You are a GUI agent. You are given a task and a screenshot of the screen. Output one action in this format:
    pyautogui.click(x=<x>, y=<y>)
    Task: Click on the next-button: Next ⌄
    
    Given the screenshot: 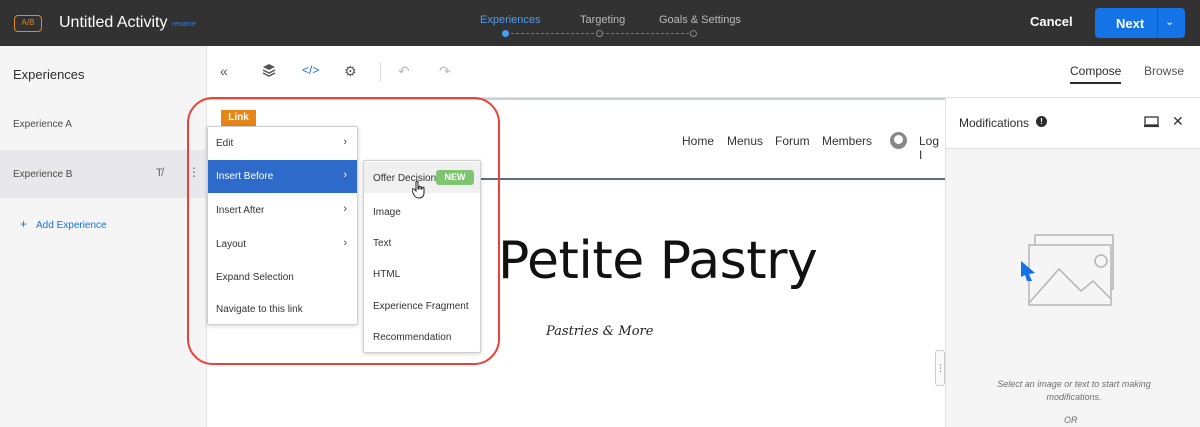 What is the action you would take?
    pyautogui.click(x=1140, y=23)
    